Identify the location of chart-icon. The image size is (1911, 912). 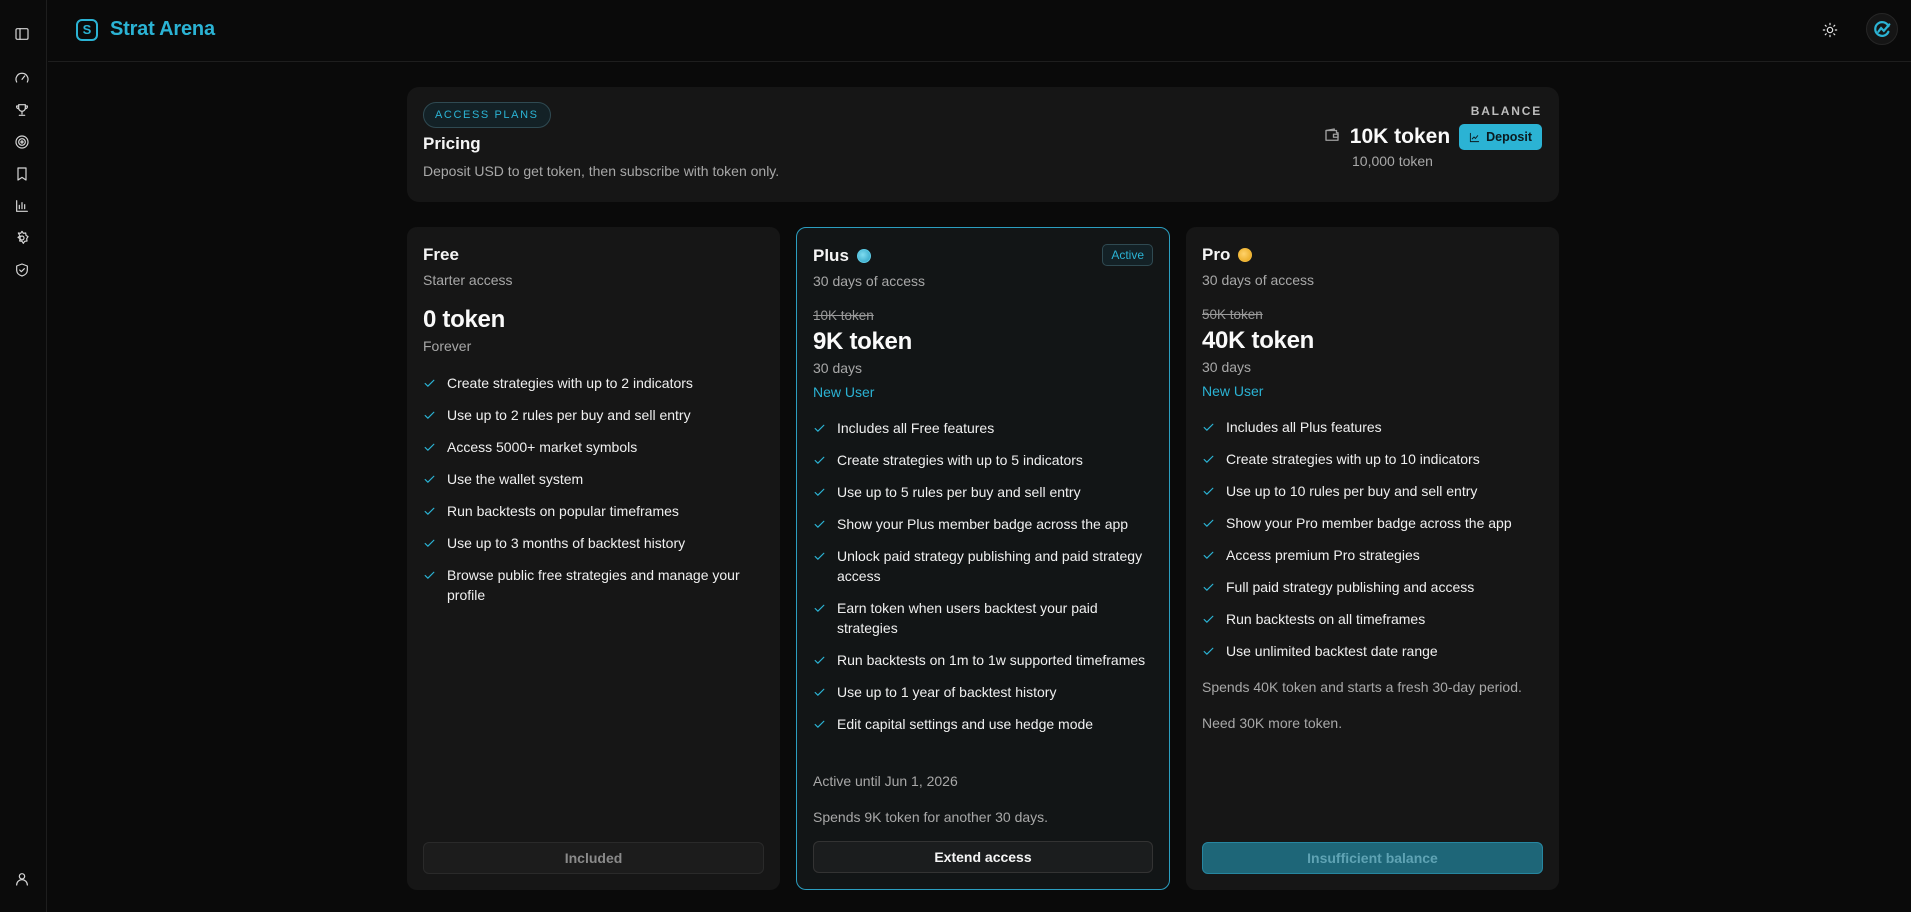
(22, 206).